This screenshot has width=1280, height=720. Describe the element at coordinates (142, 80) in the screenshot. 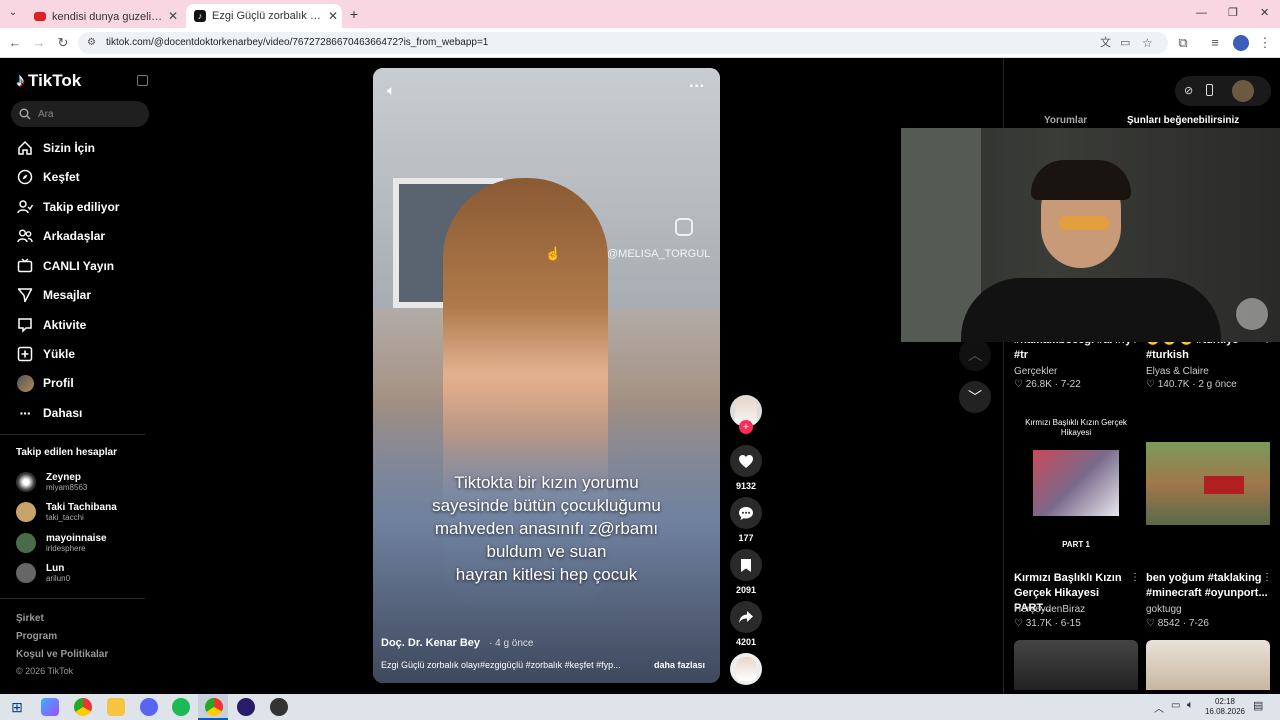

I see `collapse-sidebar-icon` at that location.